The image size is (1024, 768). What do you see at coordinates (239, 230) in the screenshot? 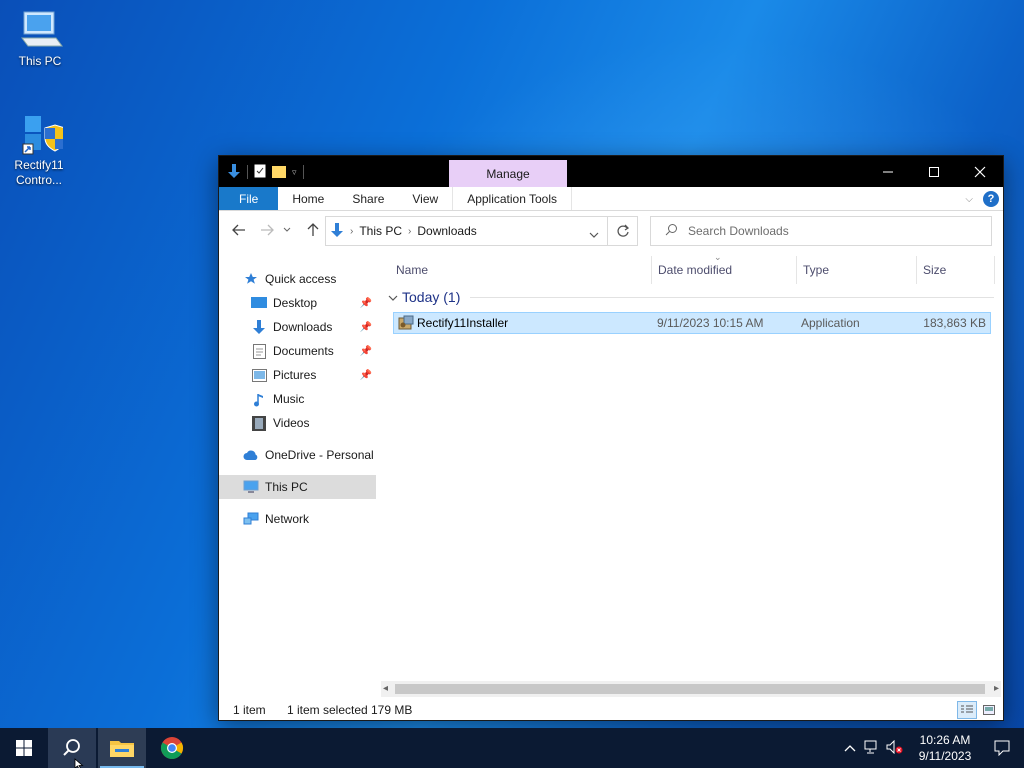
I see `back-button` at bounding box center [239, 230].